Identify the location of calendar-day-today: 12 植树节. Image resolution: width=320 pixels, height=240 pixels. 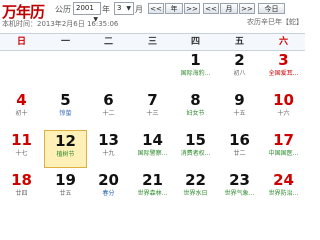
(65, 149).